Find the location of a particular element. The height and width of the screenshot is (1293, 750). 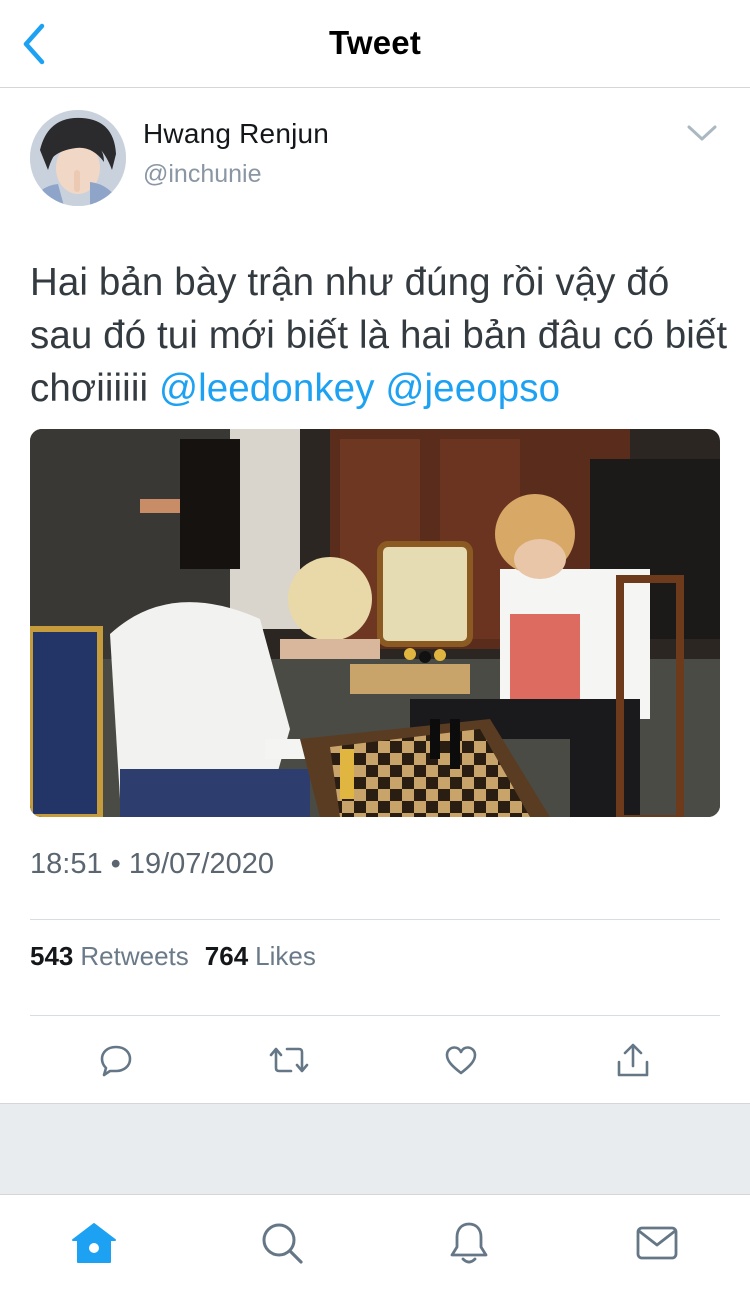

tweet-options-button is located at coordinates (702, 133).